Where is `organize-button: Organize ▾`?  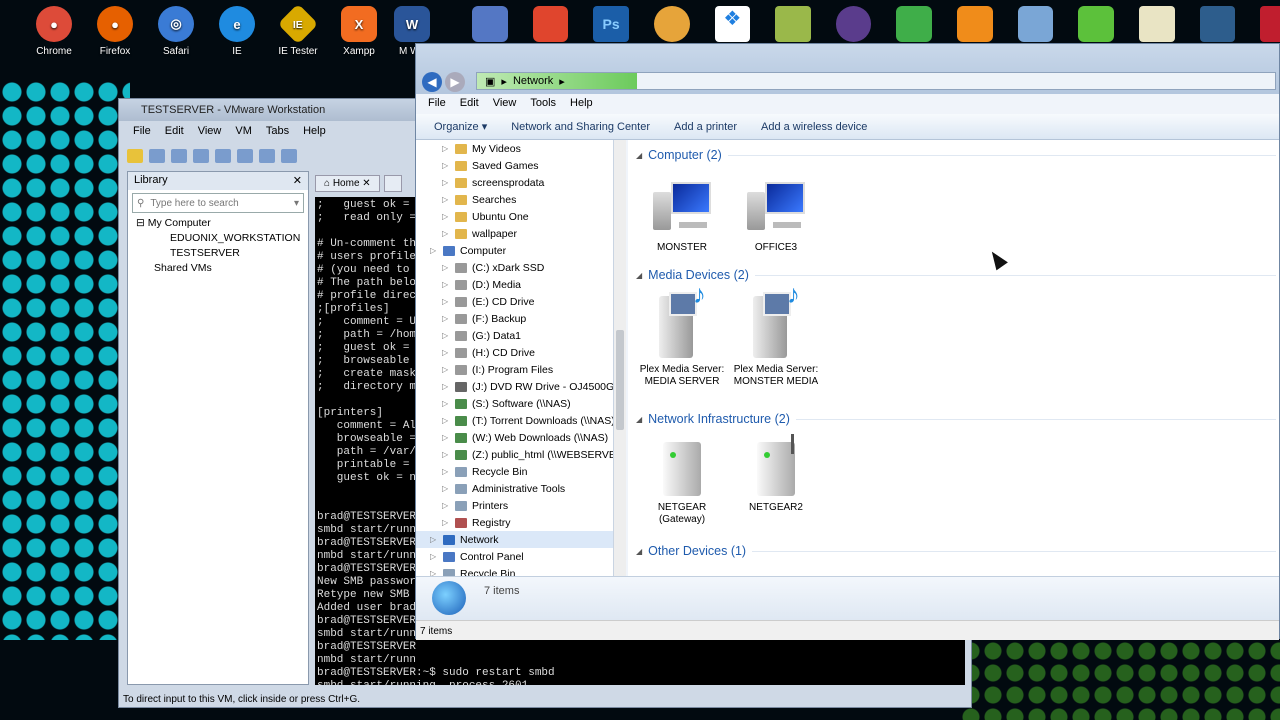
organize-button: Organize ▾ is located at coordinates (460, 126).